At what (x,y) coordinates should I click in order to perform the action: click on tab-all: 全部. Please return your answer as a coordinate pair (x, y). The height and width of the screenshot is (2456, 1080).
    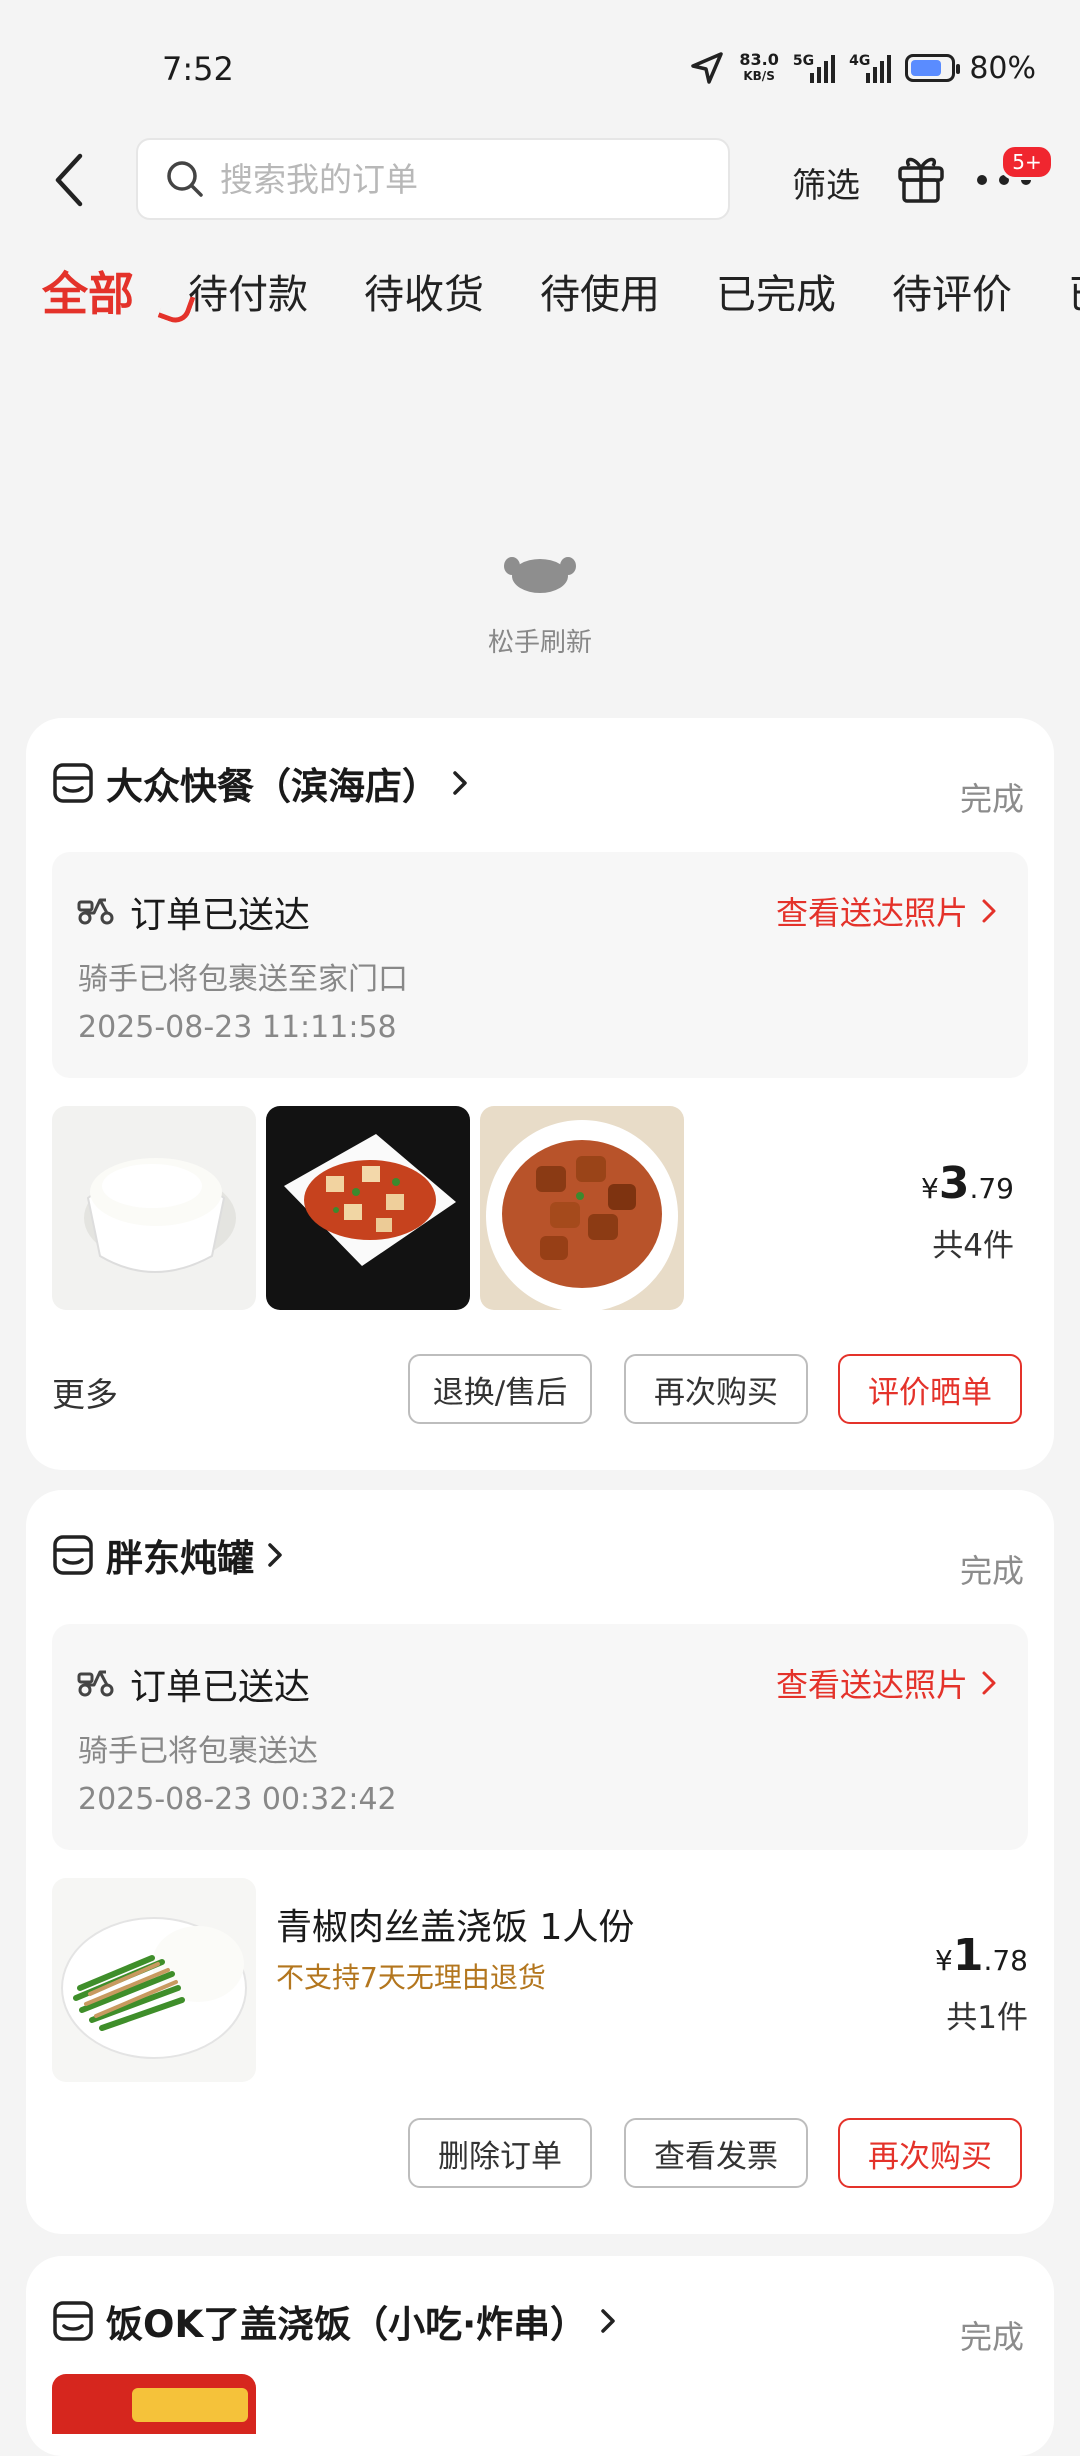
    Looking at the image, I should click on (119, 294).